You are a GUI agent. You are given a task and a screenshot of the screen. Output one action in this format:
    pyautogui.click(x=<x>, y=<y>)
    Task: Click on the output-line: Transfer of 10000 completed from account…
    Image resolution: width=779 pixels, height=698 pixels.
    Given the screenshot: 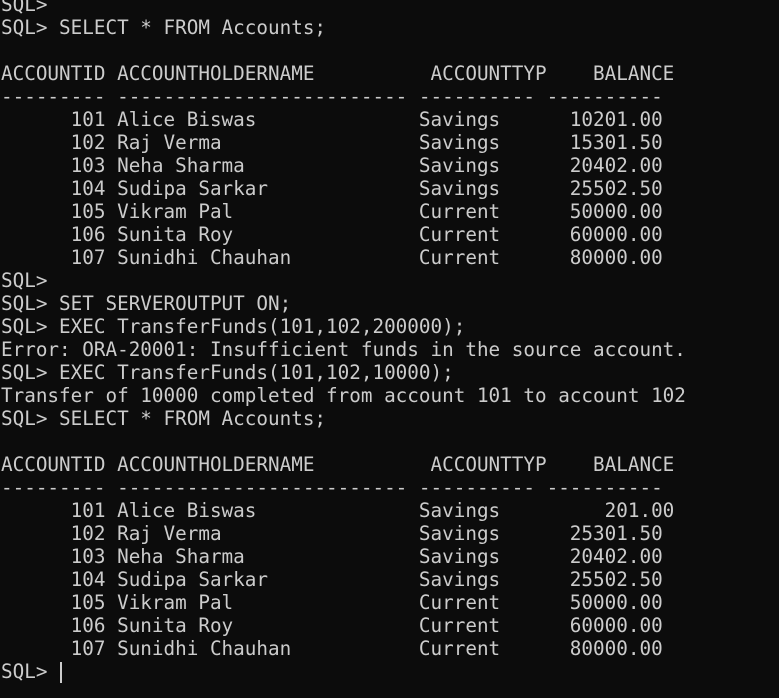 What is the action you would take?
    pyautogui.click(x=343, y=395)
    